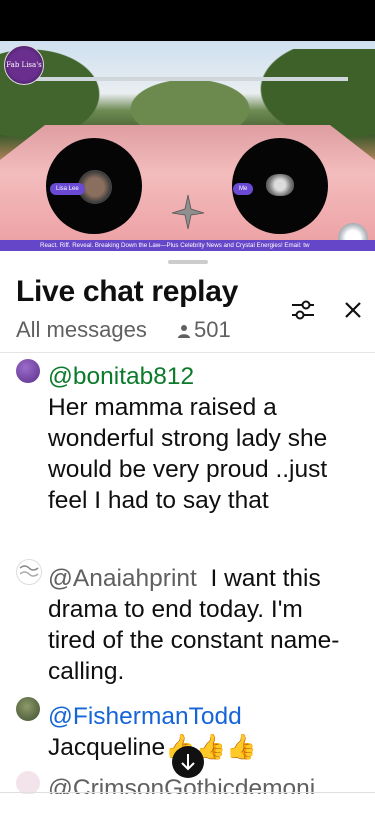 This screenshot has height=840, width=375. I want to click on sliders-icon, so click(303, 310).